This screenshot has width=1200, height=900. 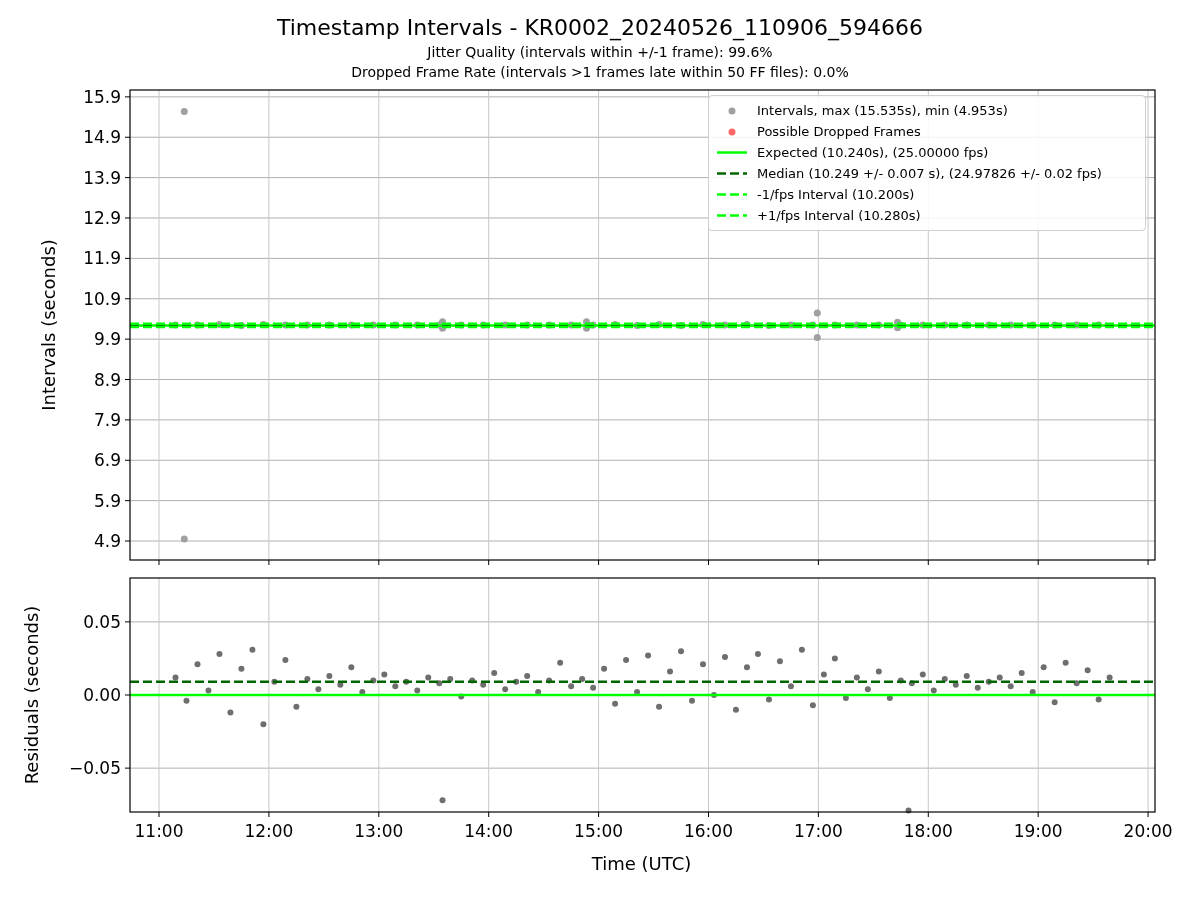 I want to click on axis-tick-label: 15:00, so click(x=599, y=831).